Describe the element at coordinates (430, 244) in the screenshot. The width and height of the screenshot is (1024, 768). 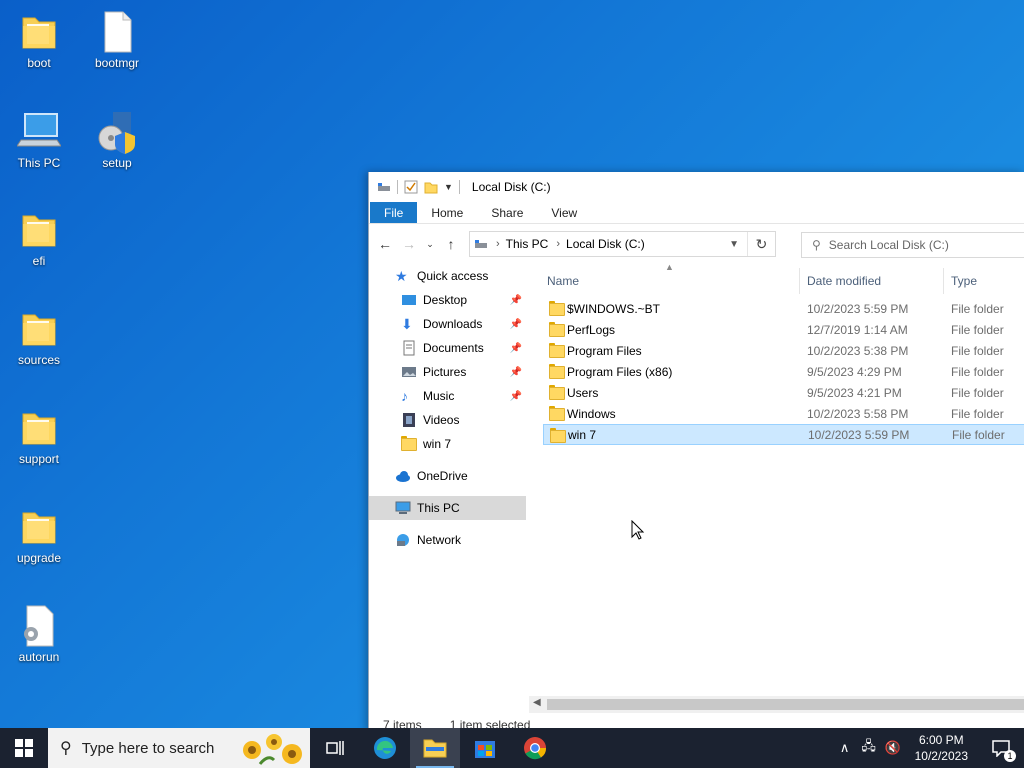
I see `recent-locations-icon: ⌄` at that location.